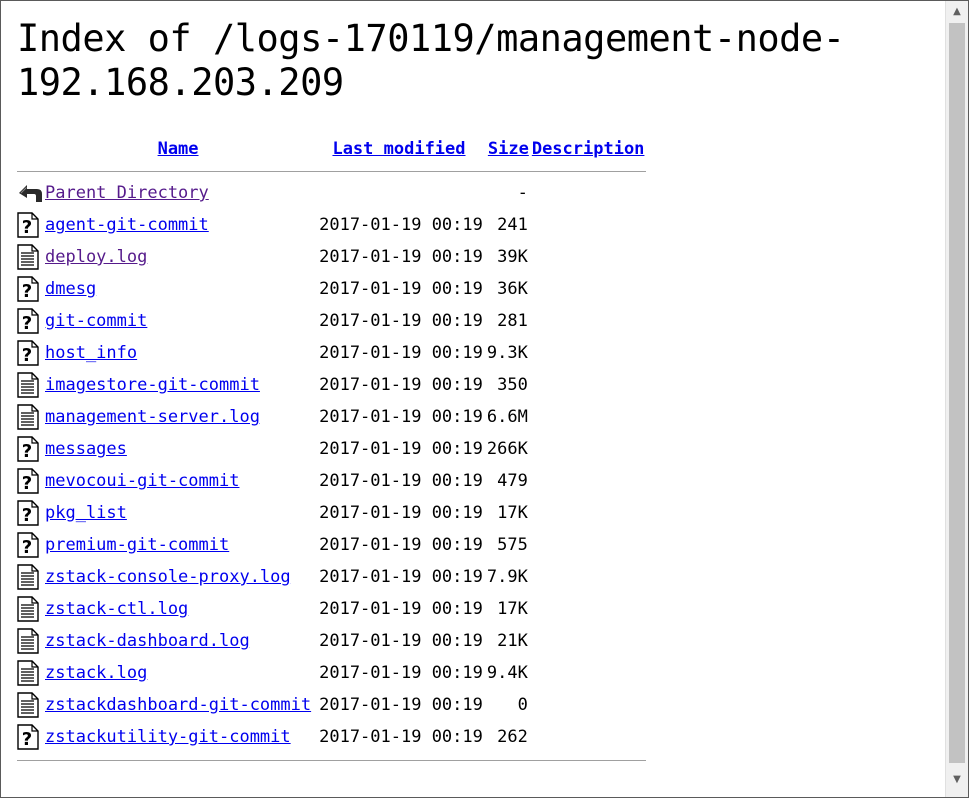 The width and height of the screenshot is (969, 798). Describe the element at coordinates (127, 225) in the screenshot. I see `file-link: agent-git-commit` at that location.